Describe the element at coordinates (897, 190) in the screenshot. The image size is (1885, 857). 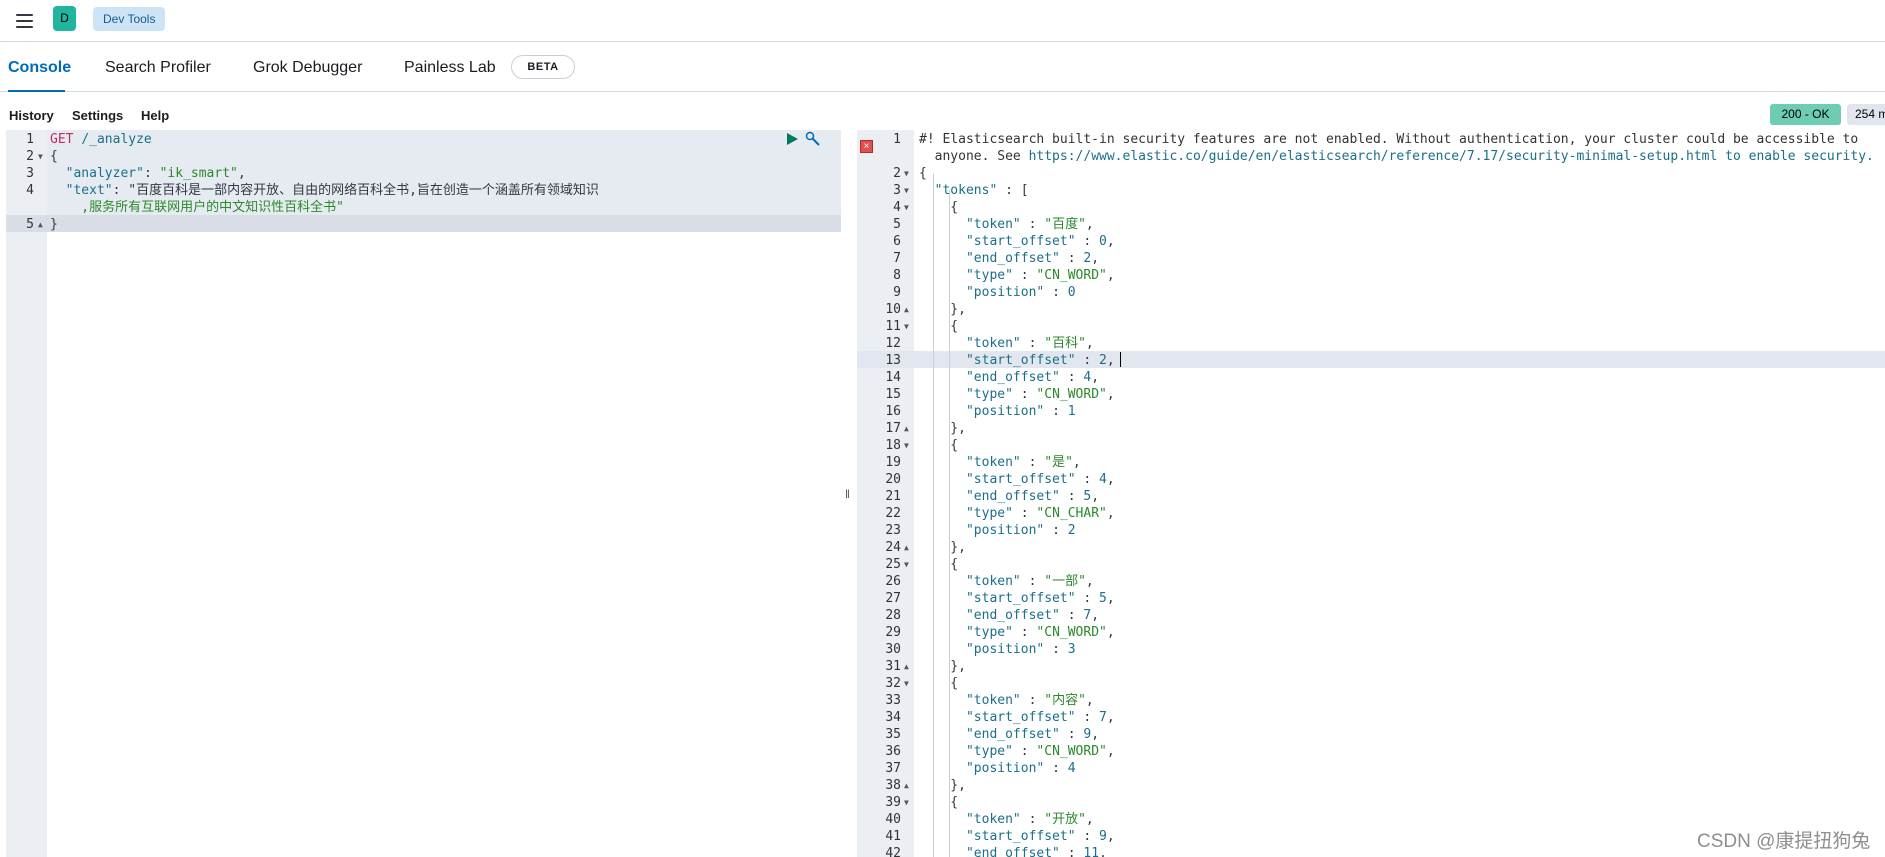
I see `response-line-number: 3` at that location.